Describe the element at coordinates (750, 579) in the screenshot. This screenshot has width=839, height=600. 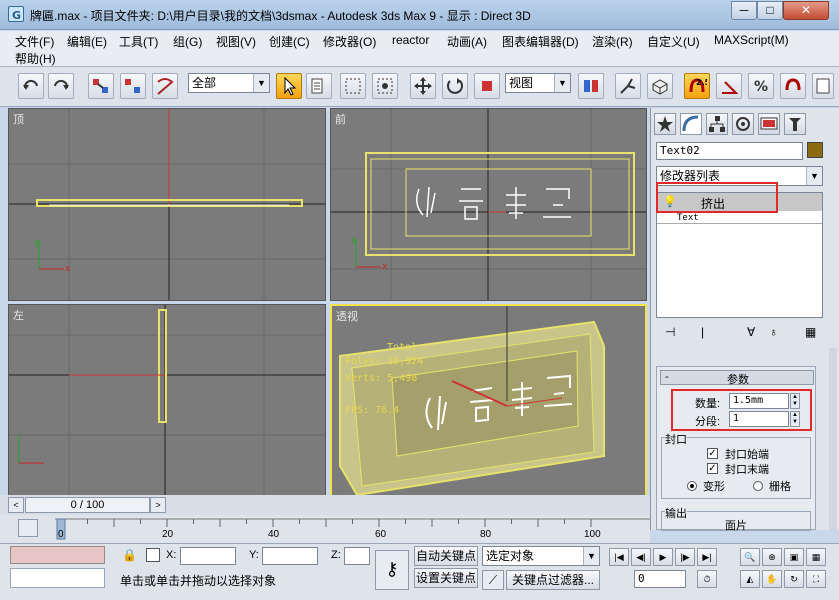
I see `field-of-view-icon: ◭` at that location.